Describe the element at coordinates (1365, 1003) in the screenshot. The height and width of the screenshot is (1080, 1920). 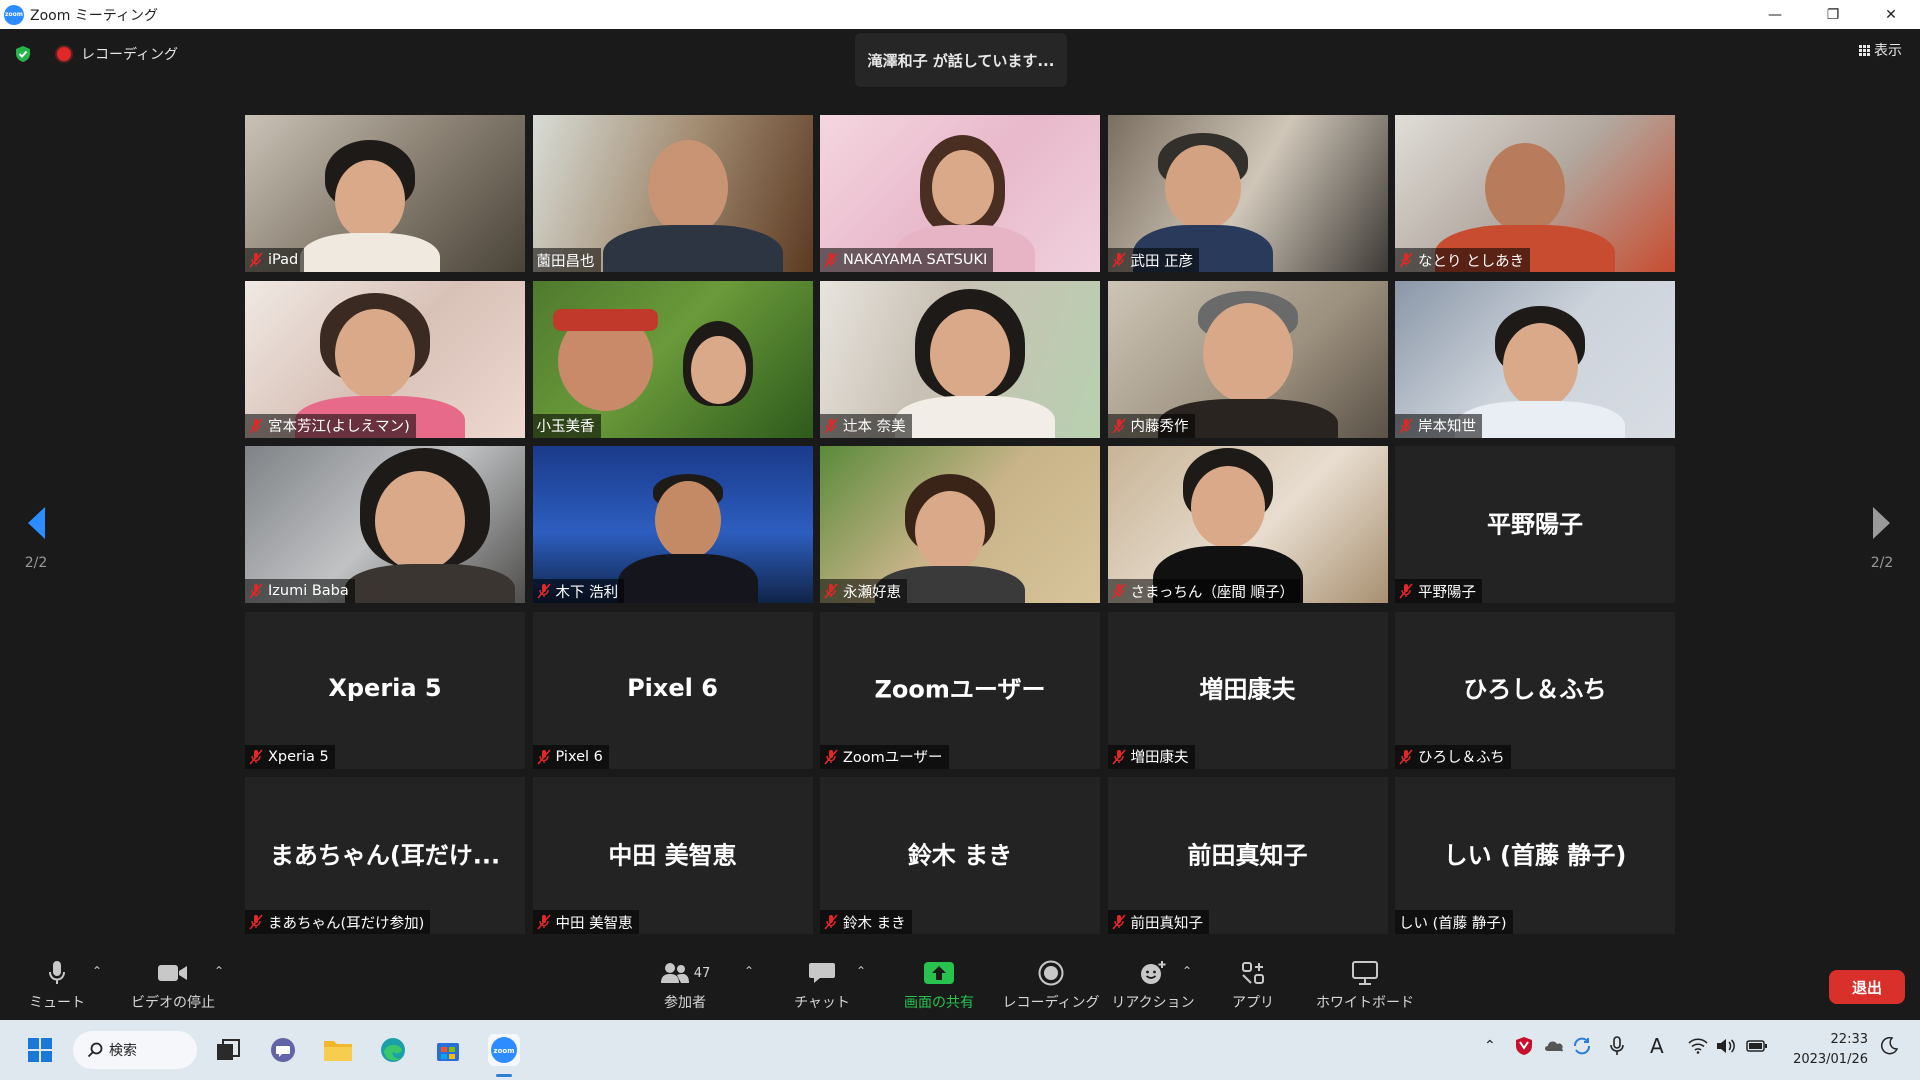
I see `whiteboard-label: ホワイトボード` at that location.